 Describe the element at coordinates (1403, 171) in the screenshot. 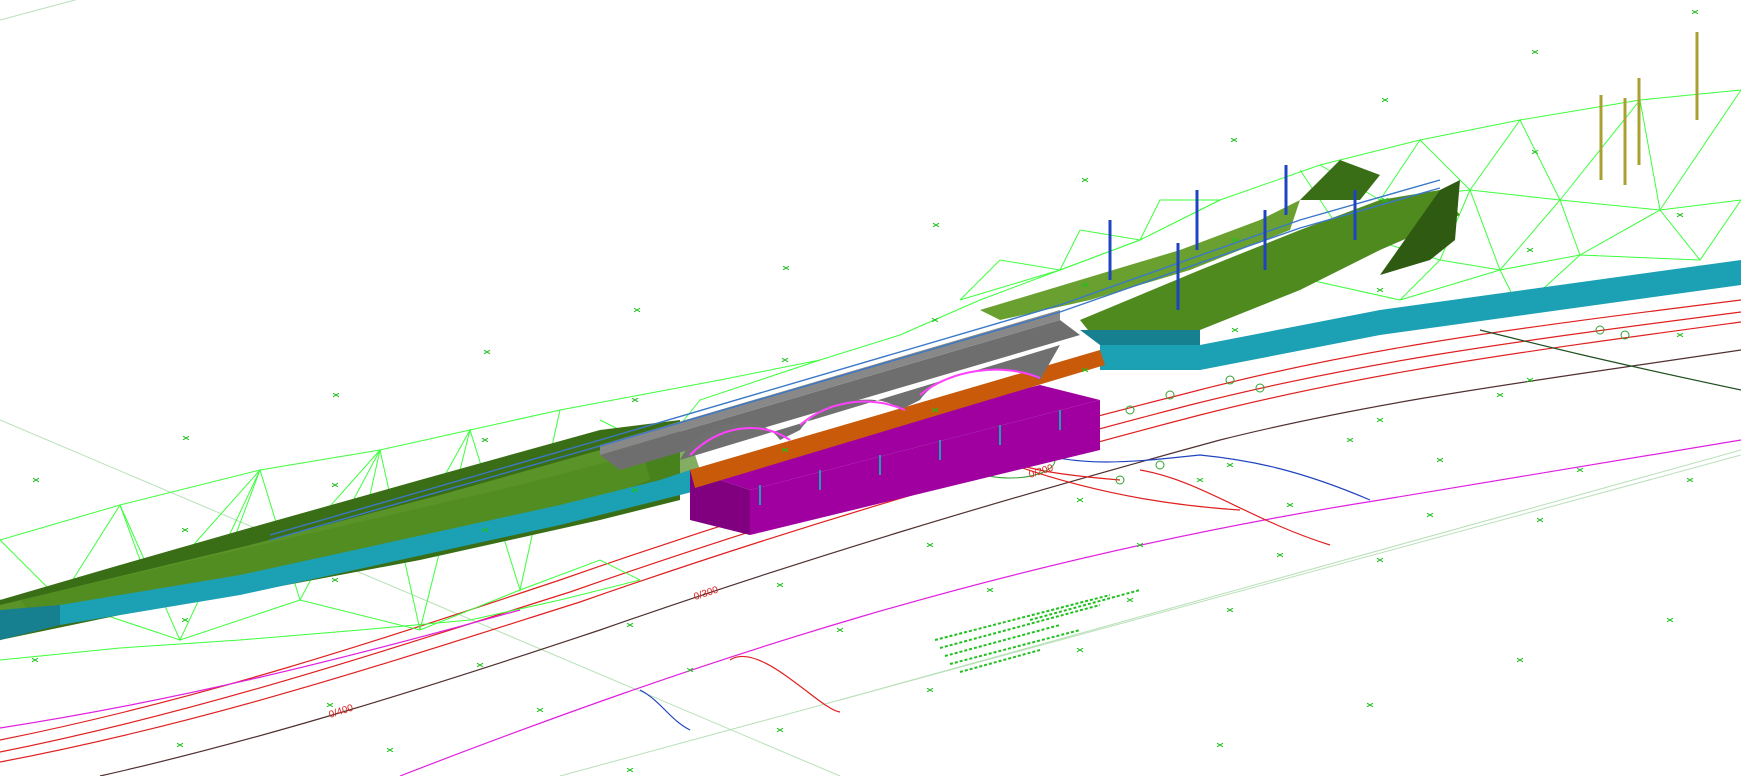

I see `survey-poles` at that location.